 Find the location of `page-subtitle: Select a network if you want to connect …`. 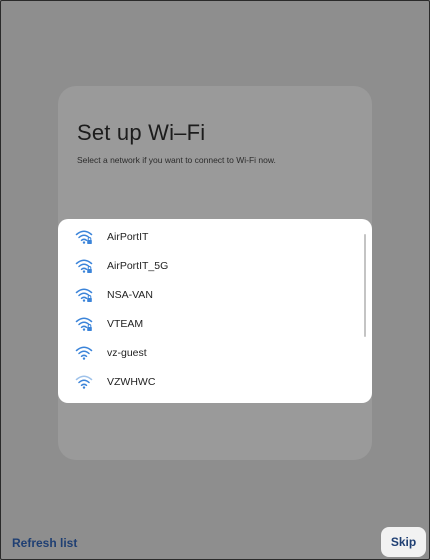

page-subtitle: Select a network if you want to connect … is located at coordinates (176, 160).